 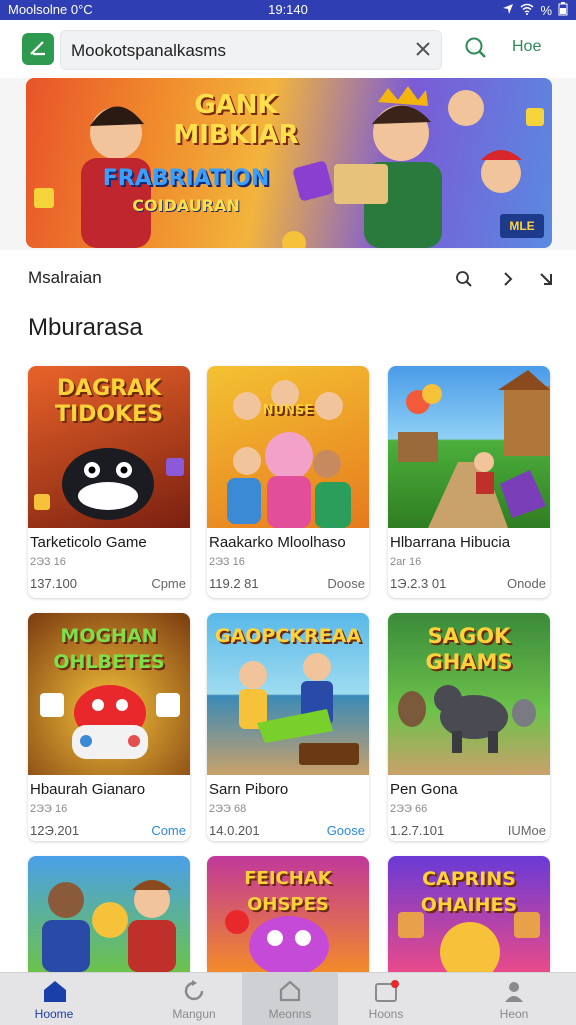 What do you see at coordinates (346, 583) in the screenshot?
I see `game-tag: Doose` at bounding box center [346, 583].